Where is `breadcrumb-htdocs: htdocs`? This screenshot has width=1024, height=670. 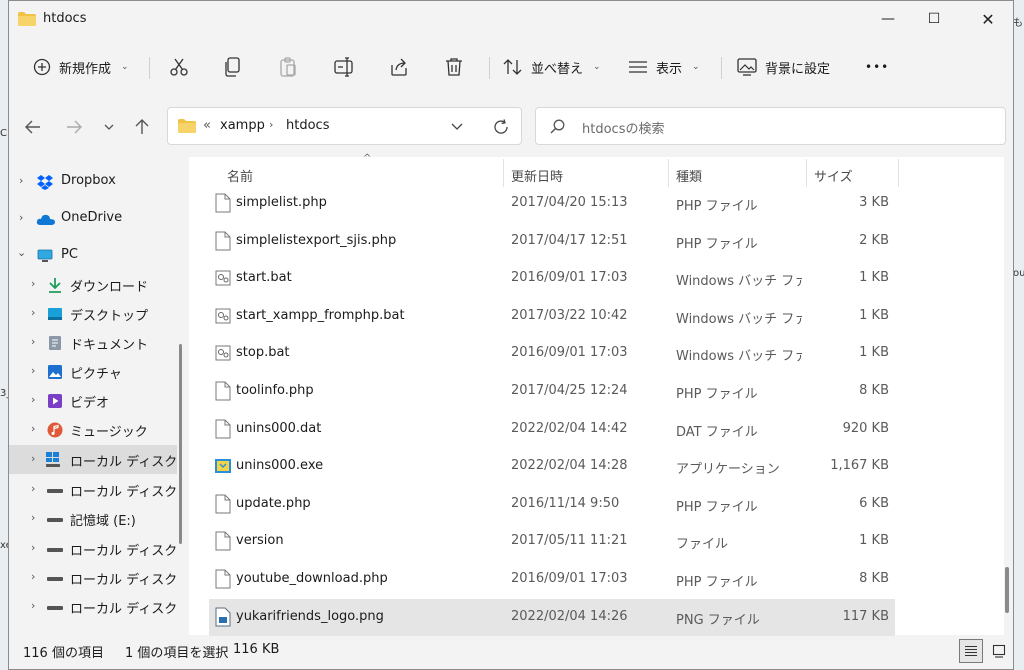 breadcrumb-htdocs: htdocs is located at coordinates (307, 125).